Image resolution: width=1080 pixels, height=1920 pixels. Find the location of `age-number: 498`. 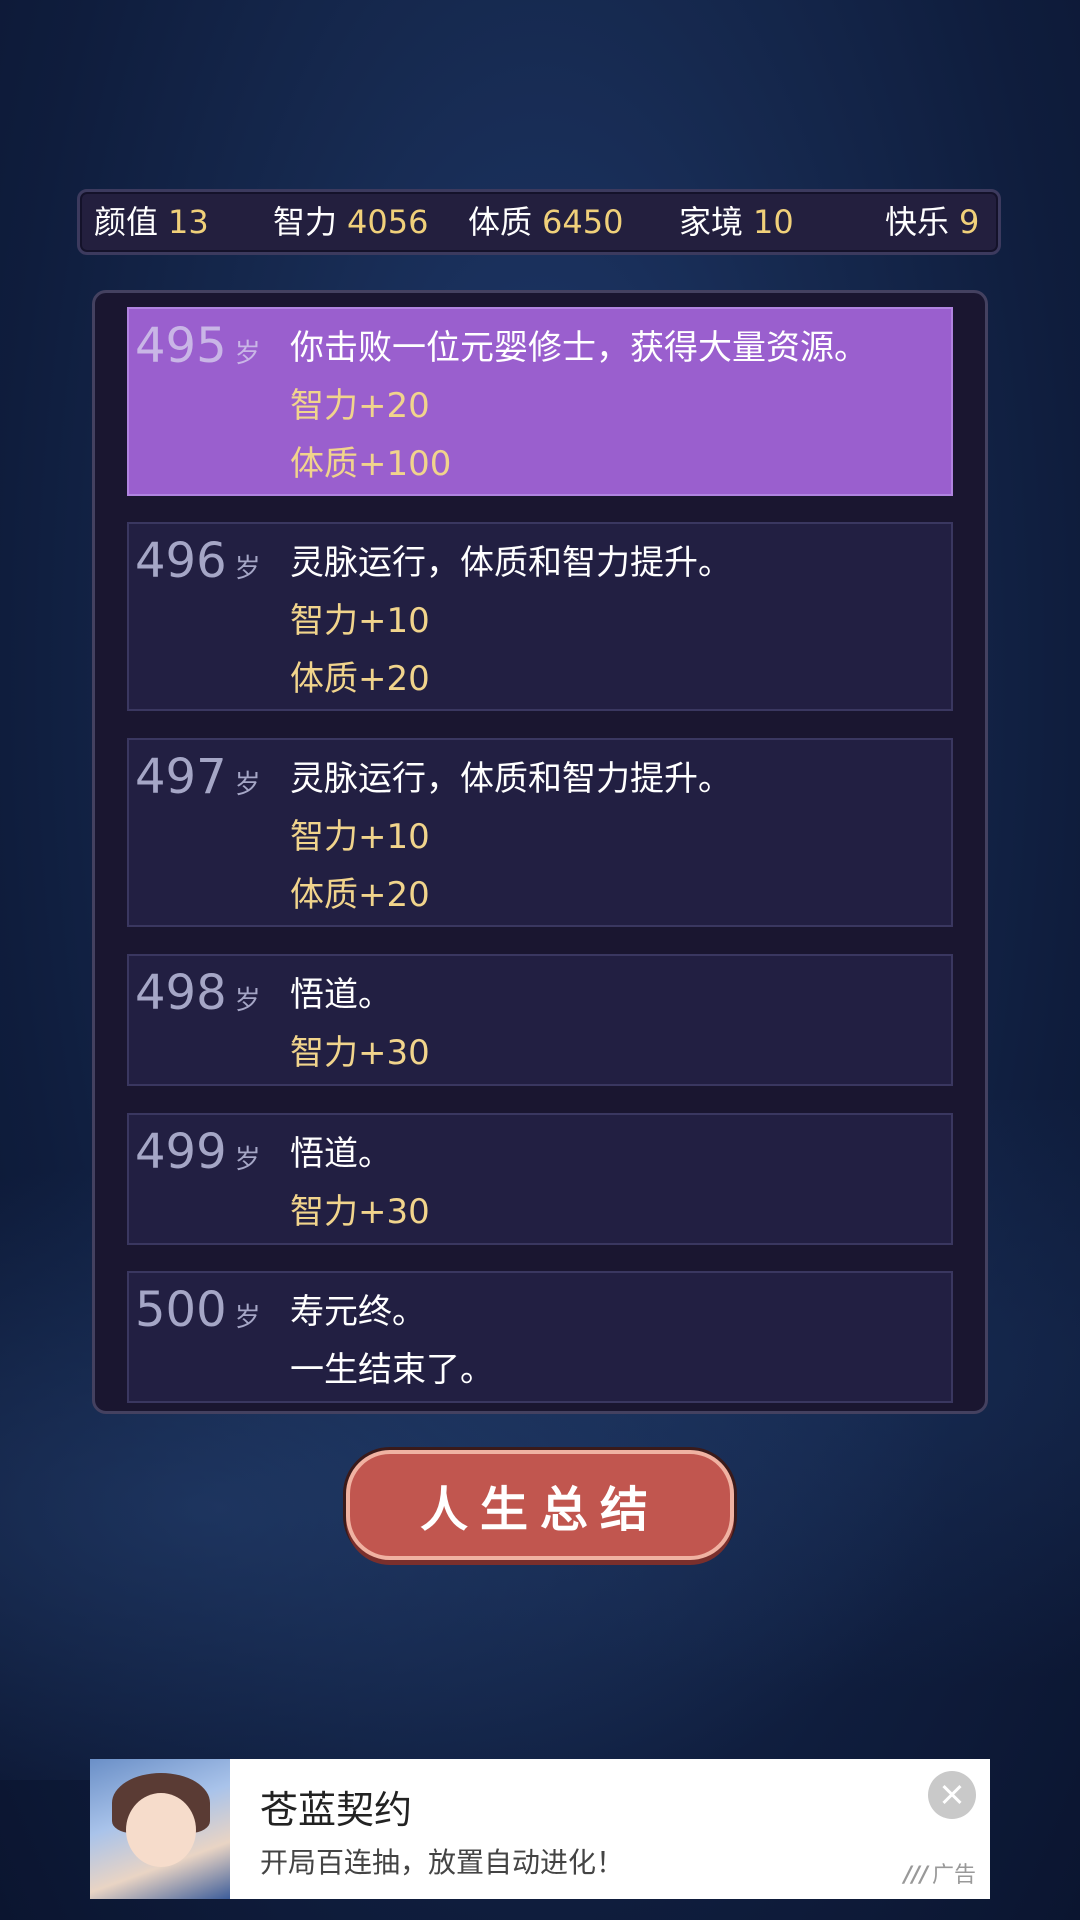

age-number: 498 is located at coordinates (181, 993).